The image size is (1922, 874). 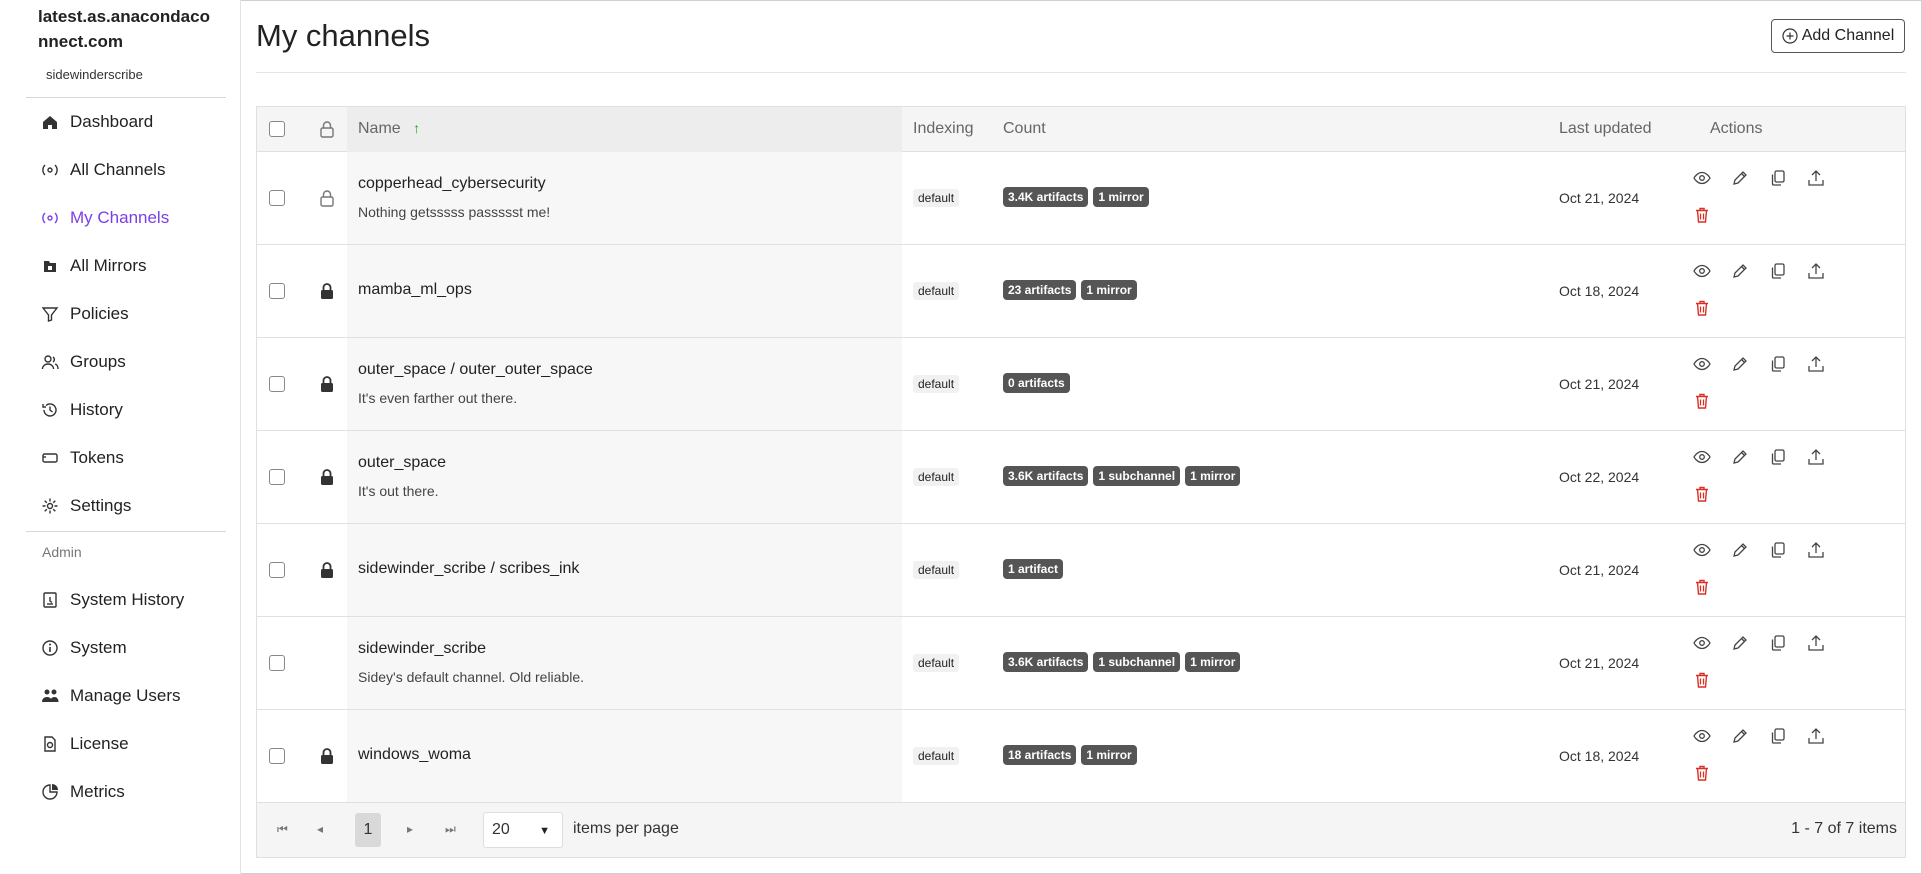 I want to click on sidebar-item-license: License, so click(x=84, y=744).